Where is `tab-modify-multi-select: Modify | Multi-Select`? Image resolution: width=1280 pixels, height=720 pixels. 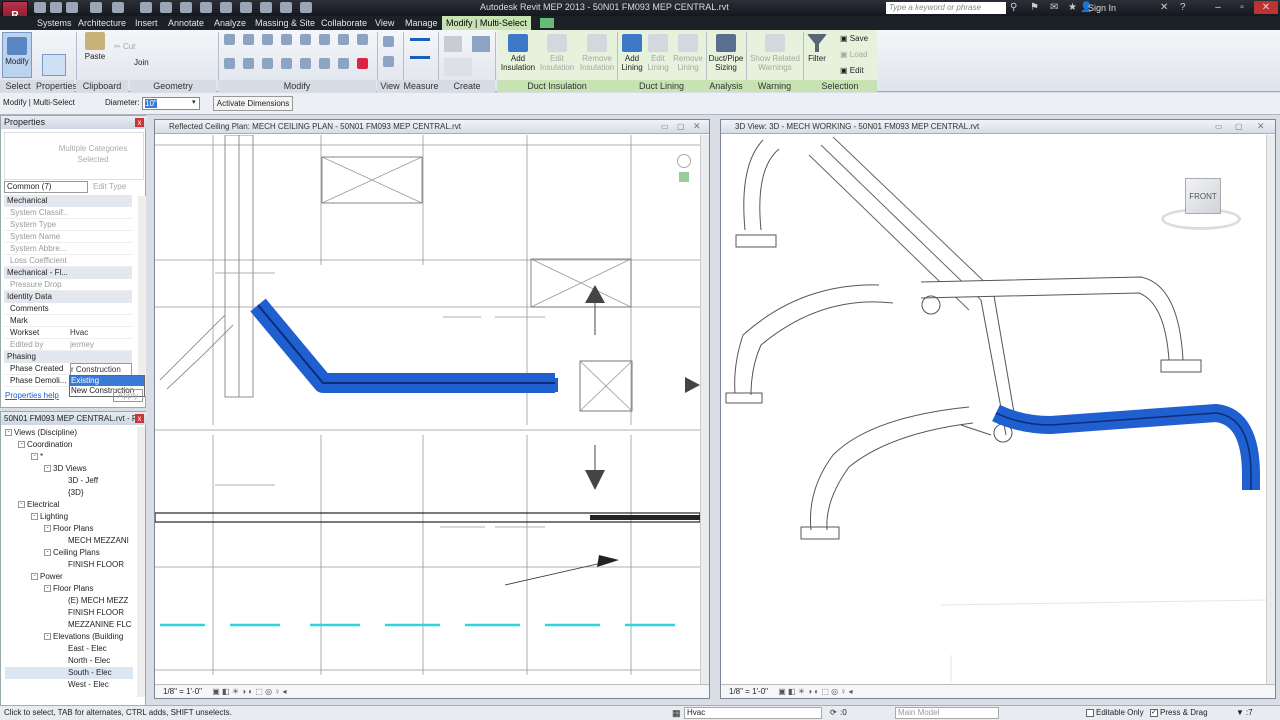 tab-modify-multi-select: Modify | Multi-Select is located at coordinates (486, 23).